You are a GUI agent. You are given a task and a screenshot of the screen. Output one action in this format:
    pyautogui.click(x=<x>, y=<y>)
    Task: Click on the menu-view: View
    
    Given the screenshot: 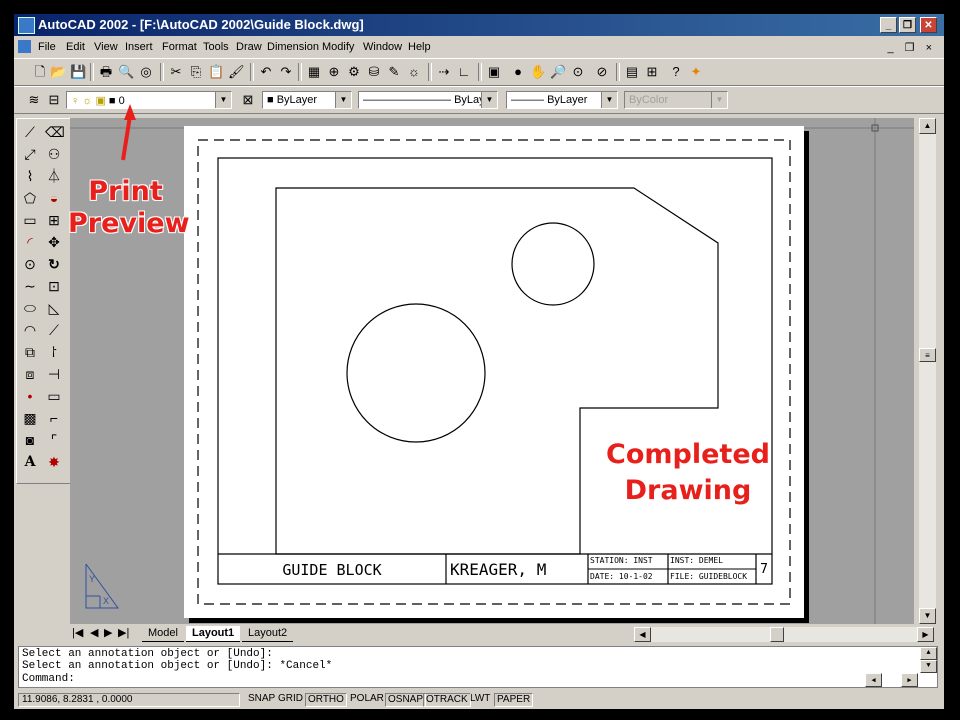 What is the action you would take?
    pyautogui.click(x=106, y=47)
    